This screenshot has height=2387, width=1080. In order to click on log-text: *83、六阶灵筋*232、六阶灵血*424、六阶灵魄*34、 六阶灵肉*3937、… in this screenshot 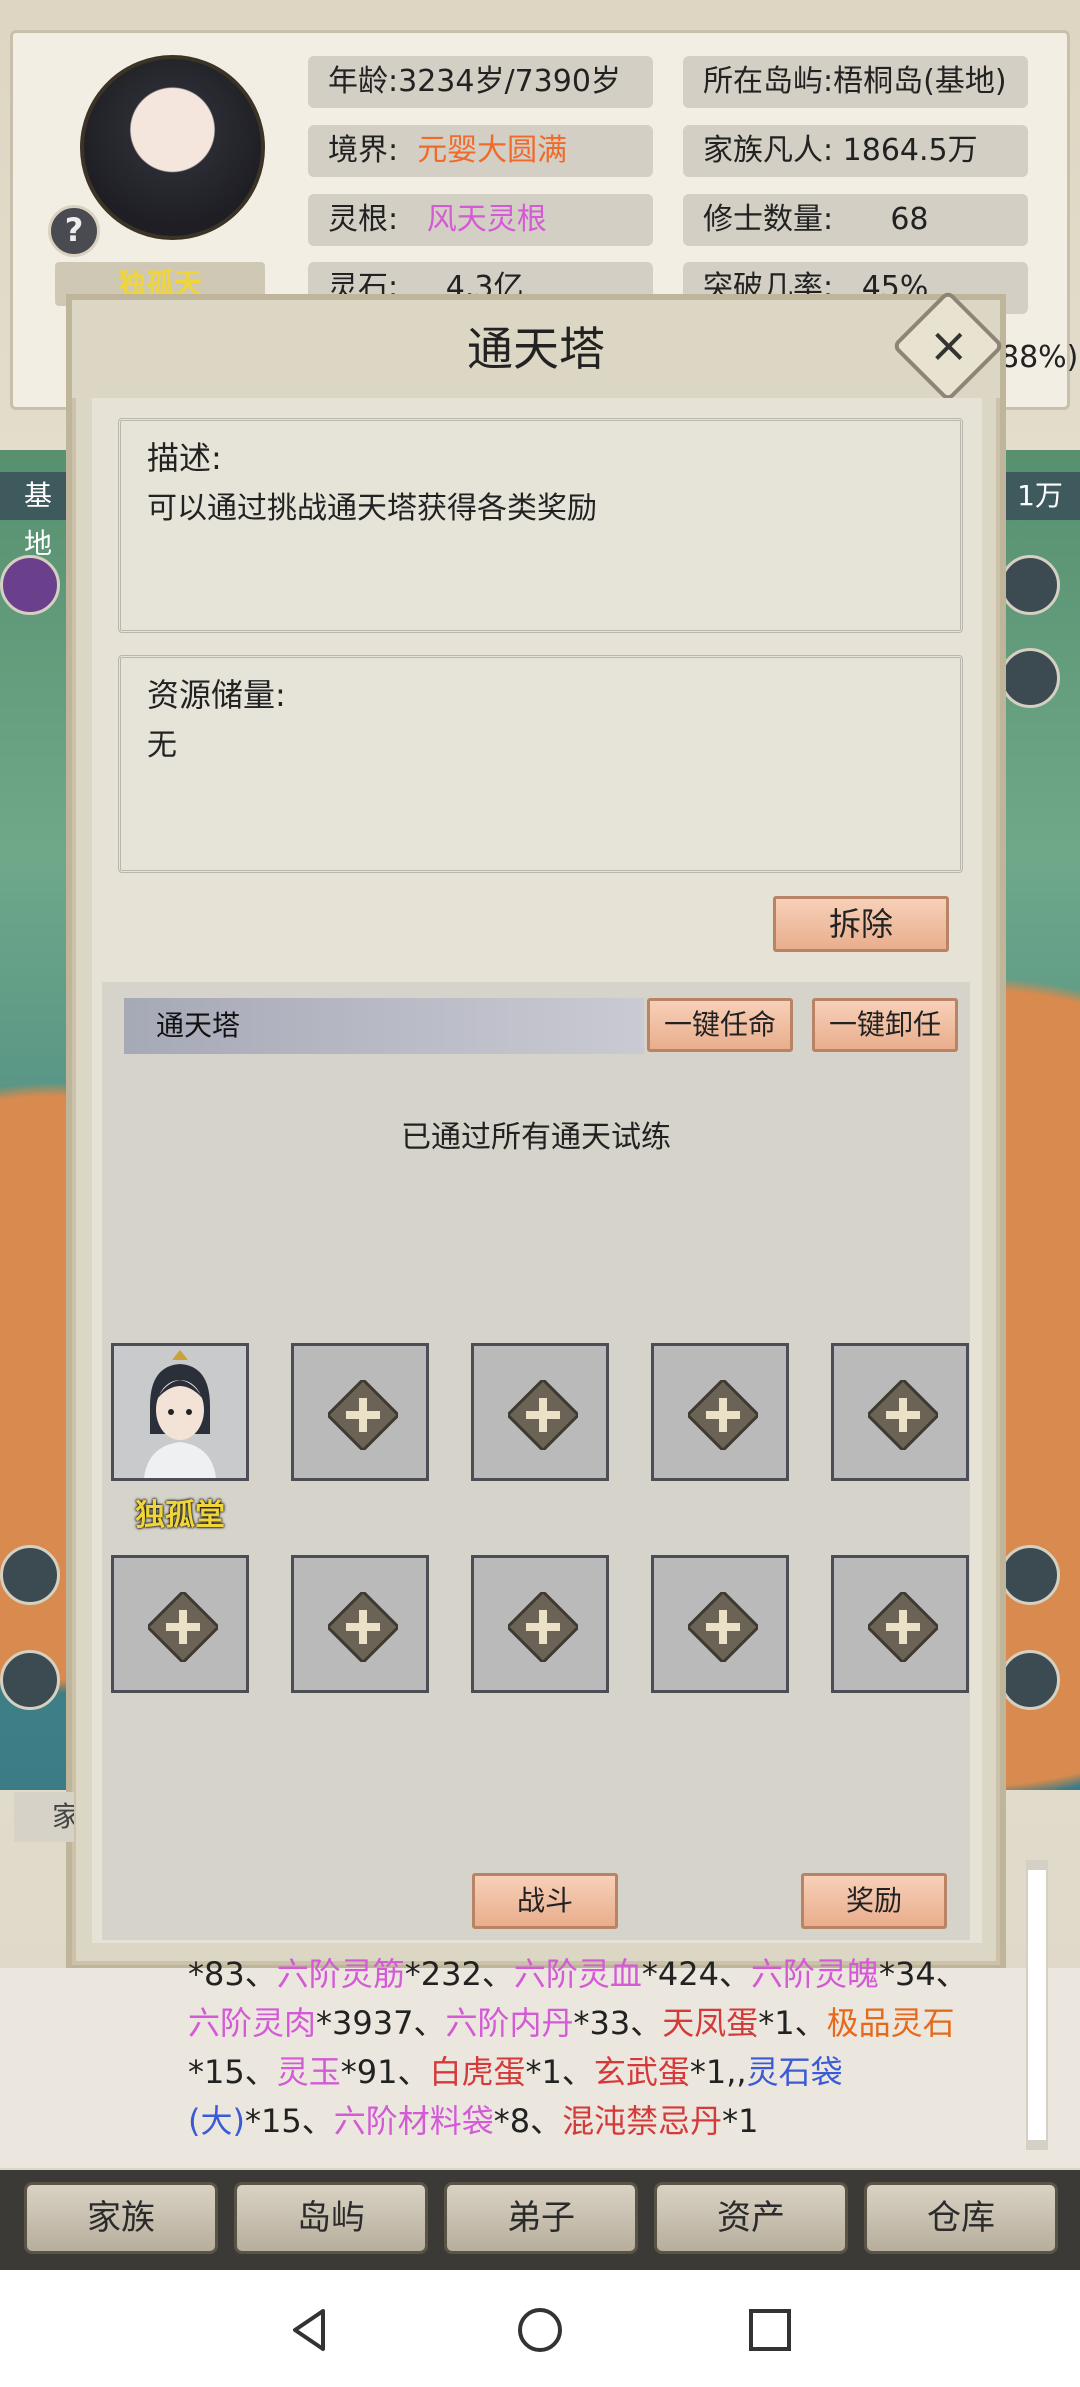, I will do `click(613, 2048)`.